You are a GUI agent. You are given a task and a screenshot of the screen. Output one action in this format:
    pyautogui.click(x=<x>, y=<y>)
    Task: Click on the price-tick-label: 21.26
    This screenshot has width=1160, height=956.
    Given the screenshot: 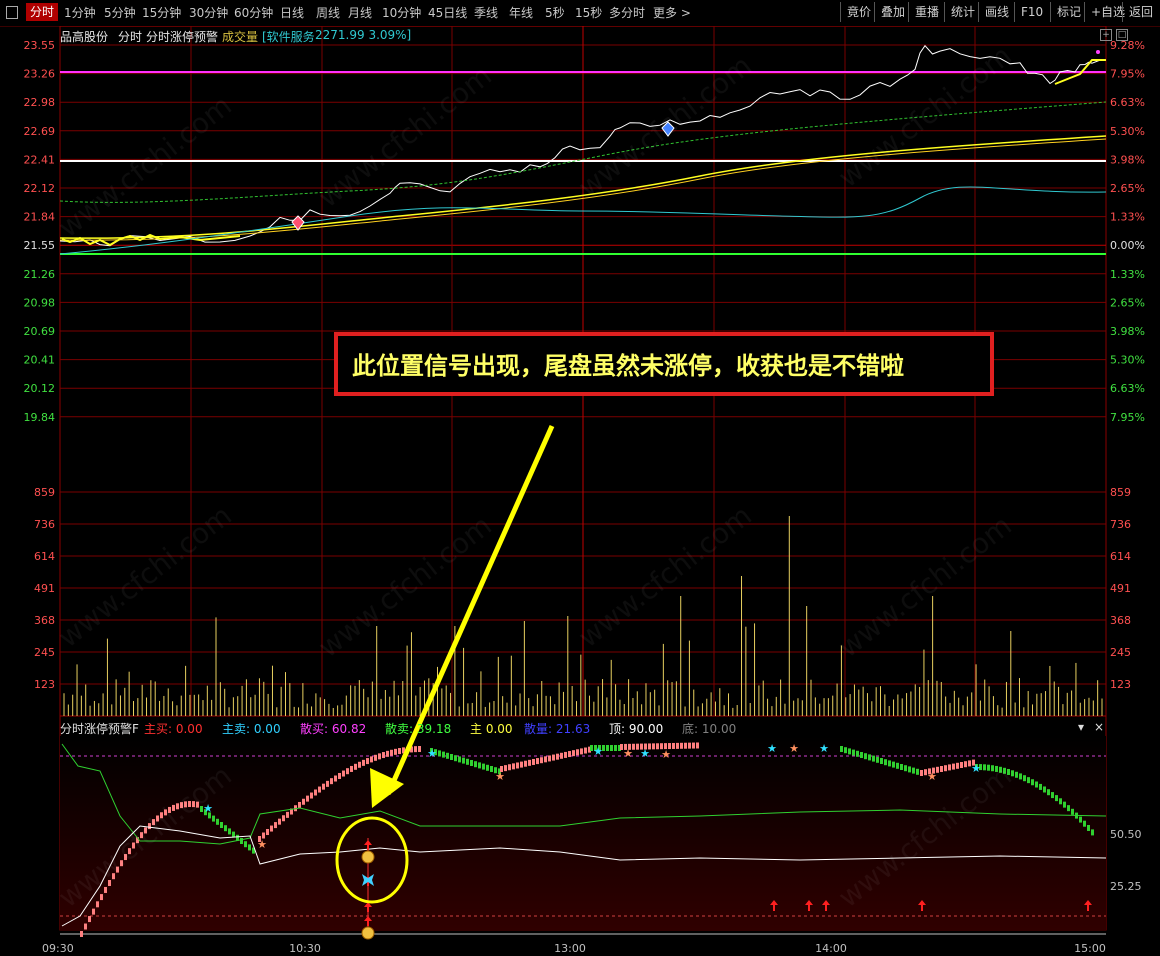 What is the action you would take?
    pyautogui.click(x=40, y=274)
    